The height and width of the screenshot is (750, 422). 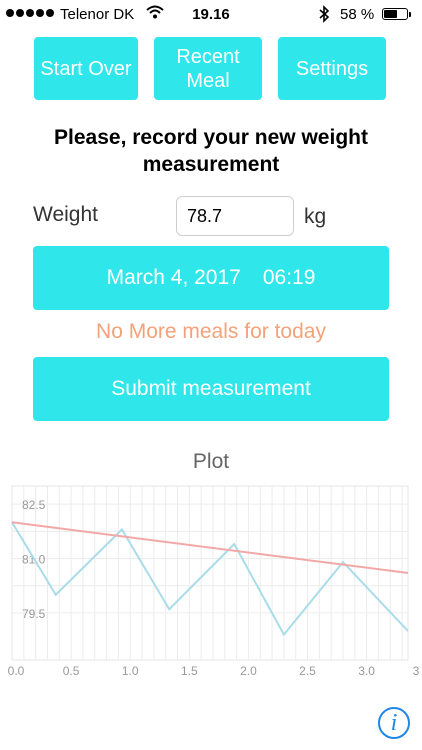 I want to click on x-tick-label: 0.5, so click(x=71, y=671).